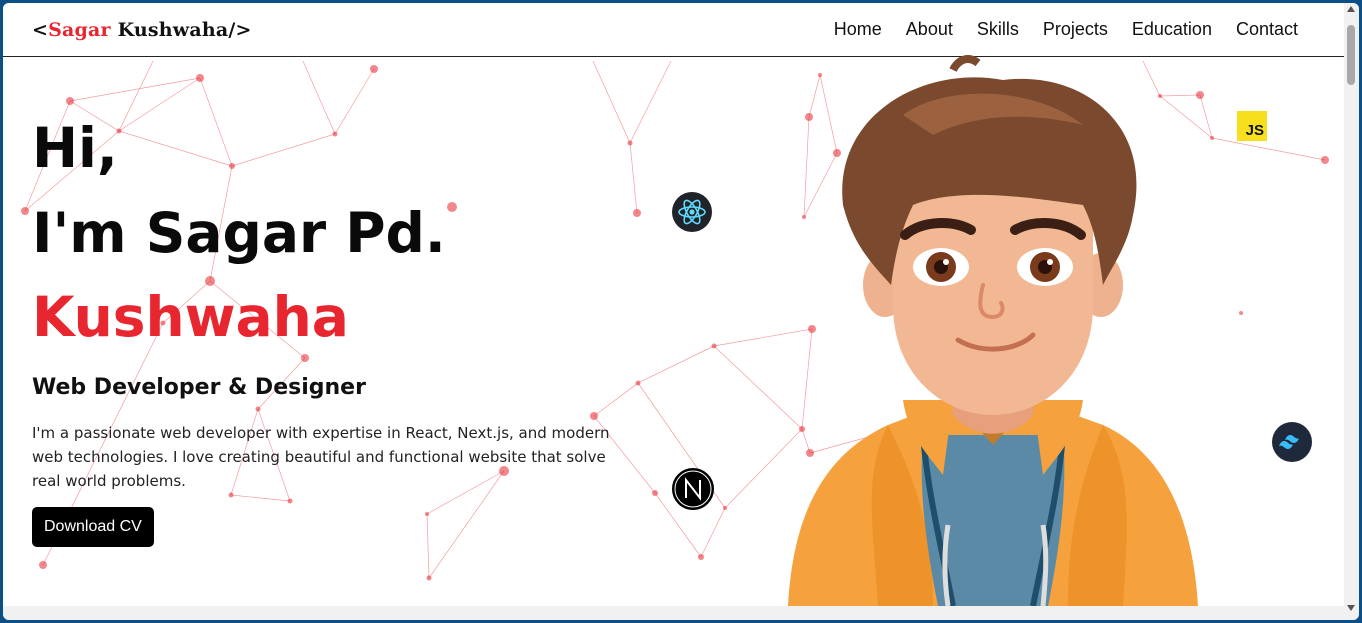  I want to click on download-cv-button: Download CV, so click(93, 527).